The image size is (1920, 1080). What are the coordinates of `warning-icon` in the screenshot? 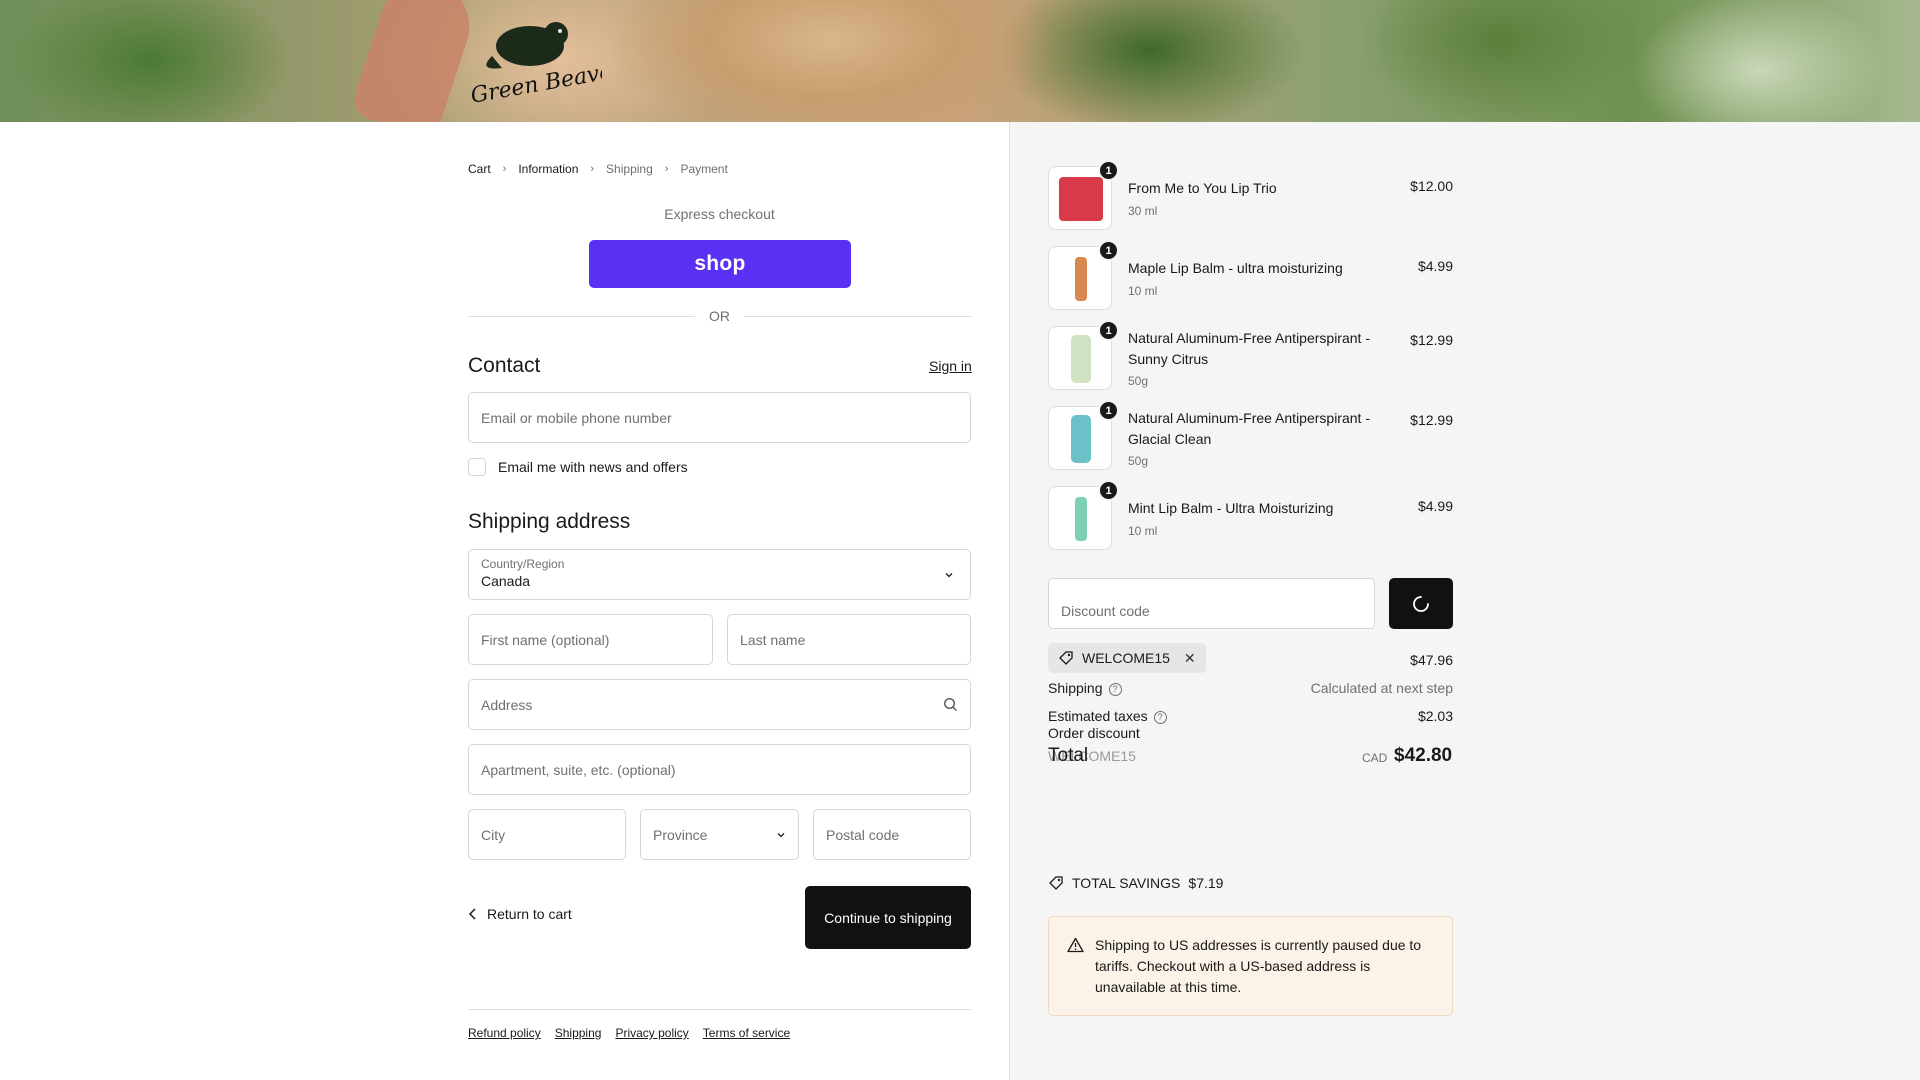 It's located at (1075, 945).